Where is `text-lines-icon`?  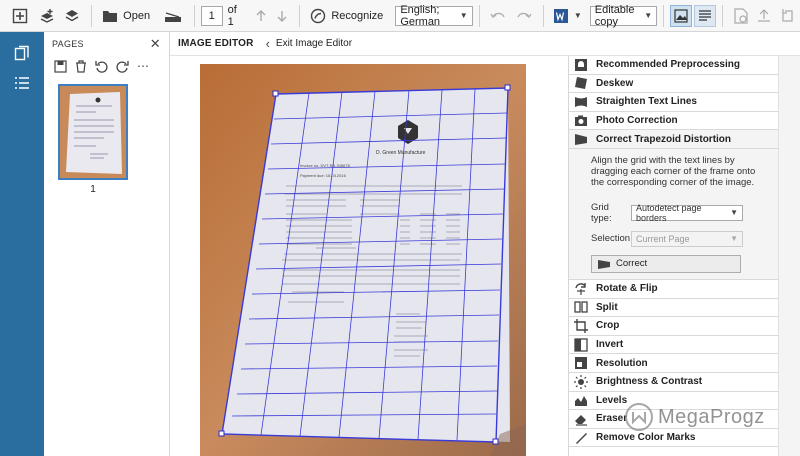 text-lines-icon is located at coordinates (704, 15).